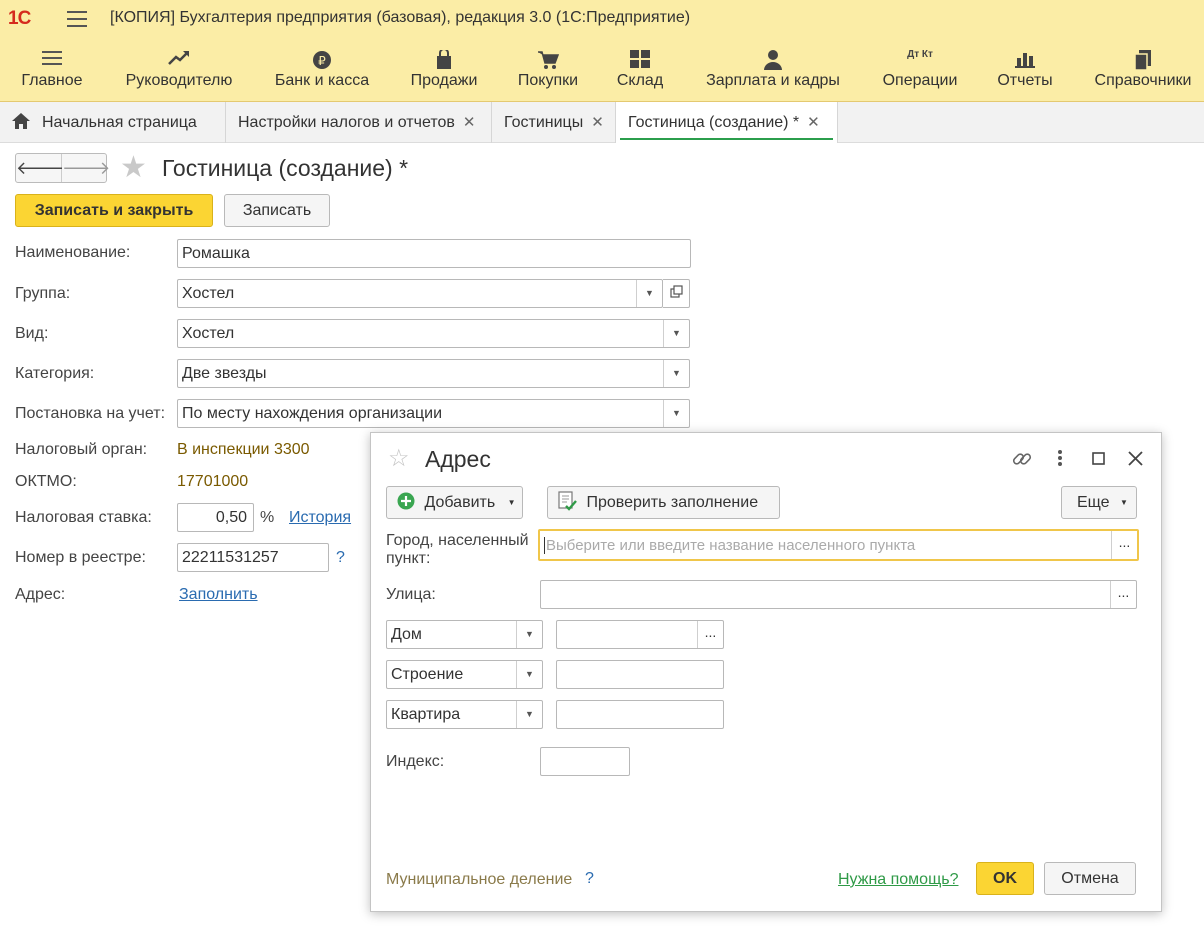 The image size is (1204, 929). I want to click on section-directories: Справочники, so click(1143, 70).